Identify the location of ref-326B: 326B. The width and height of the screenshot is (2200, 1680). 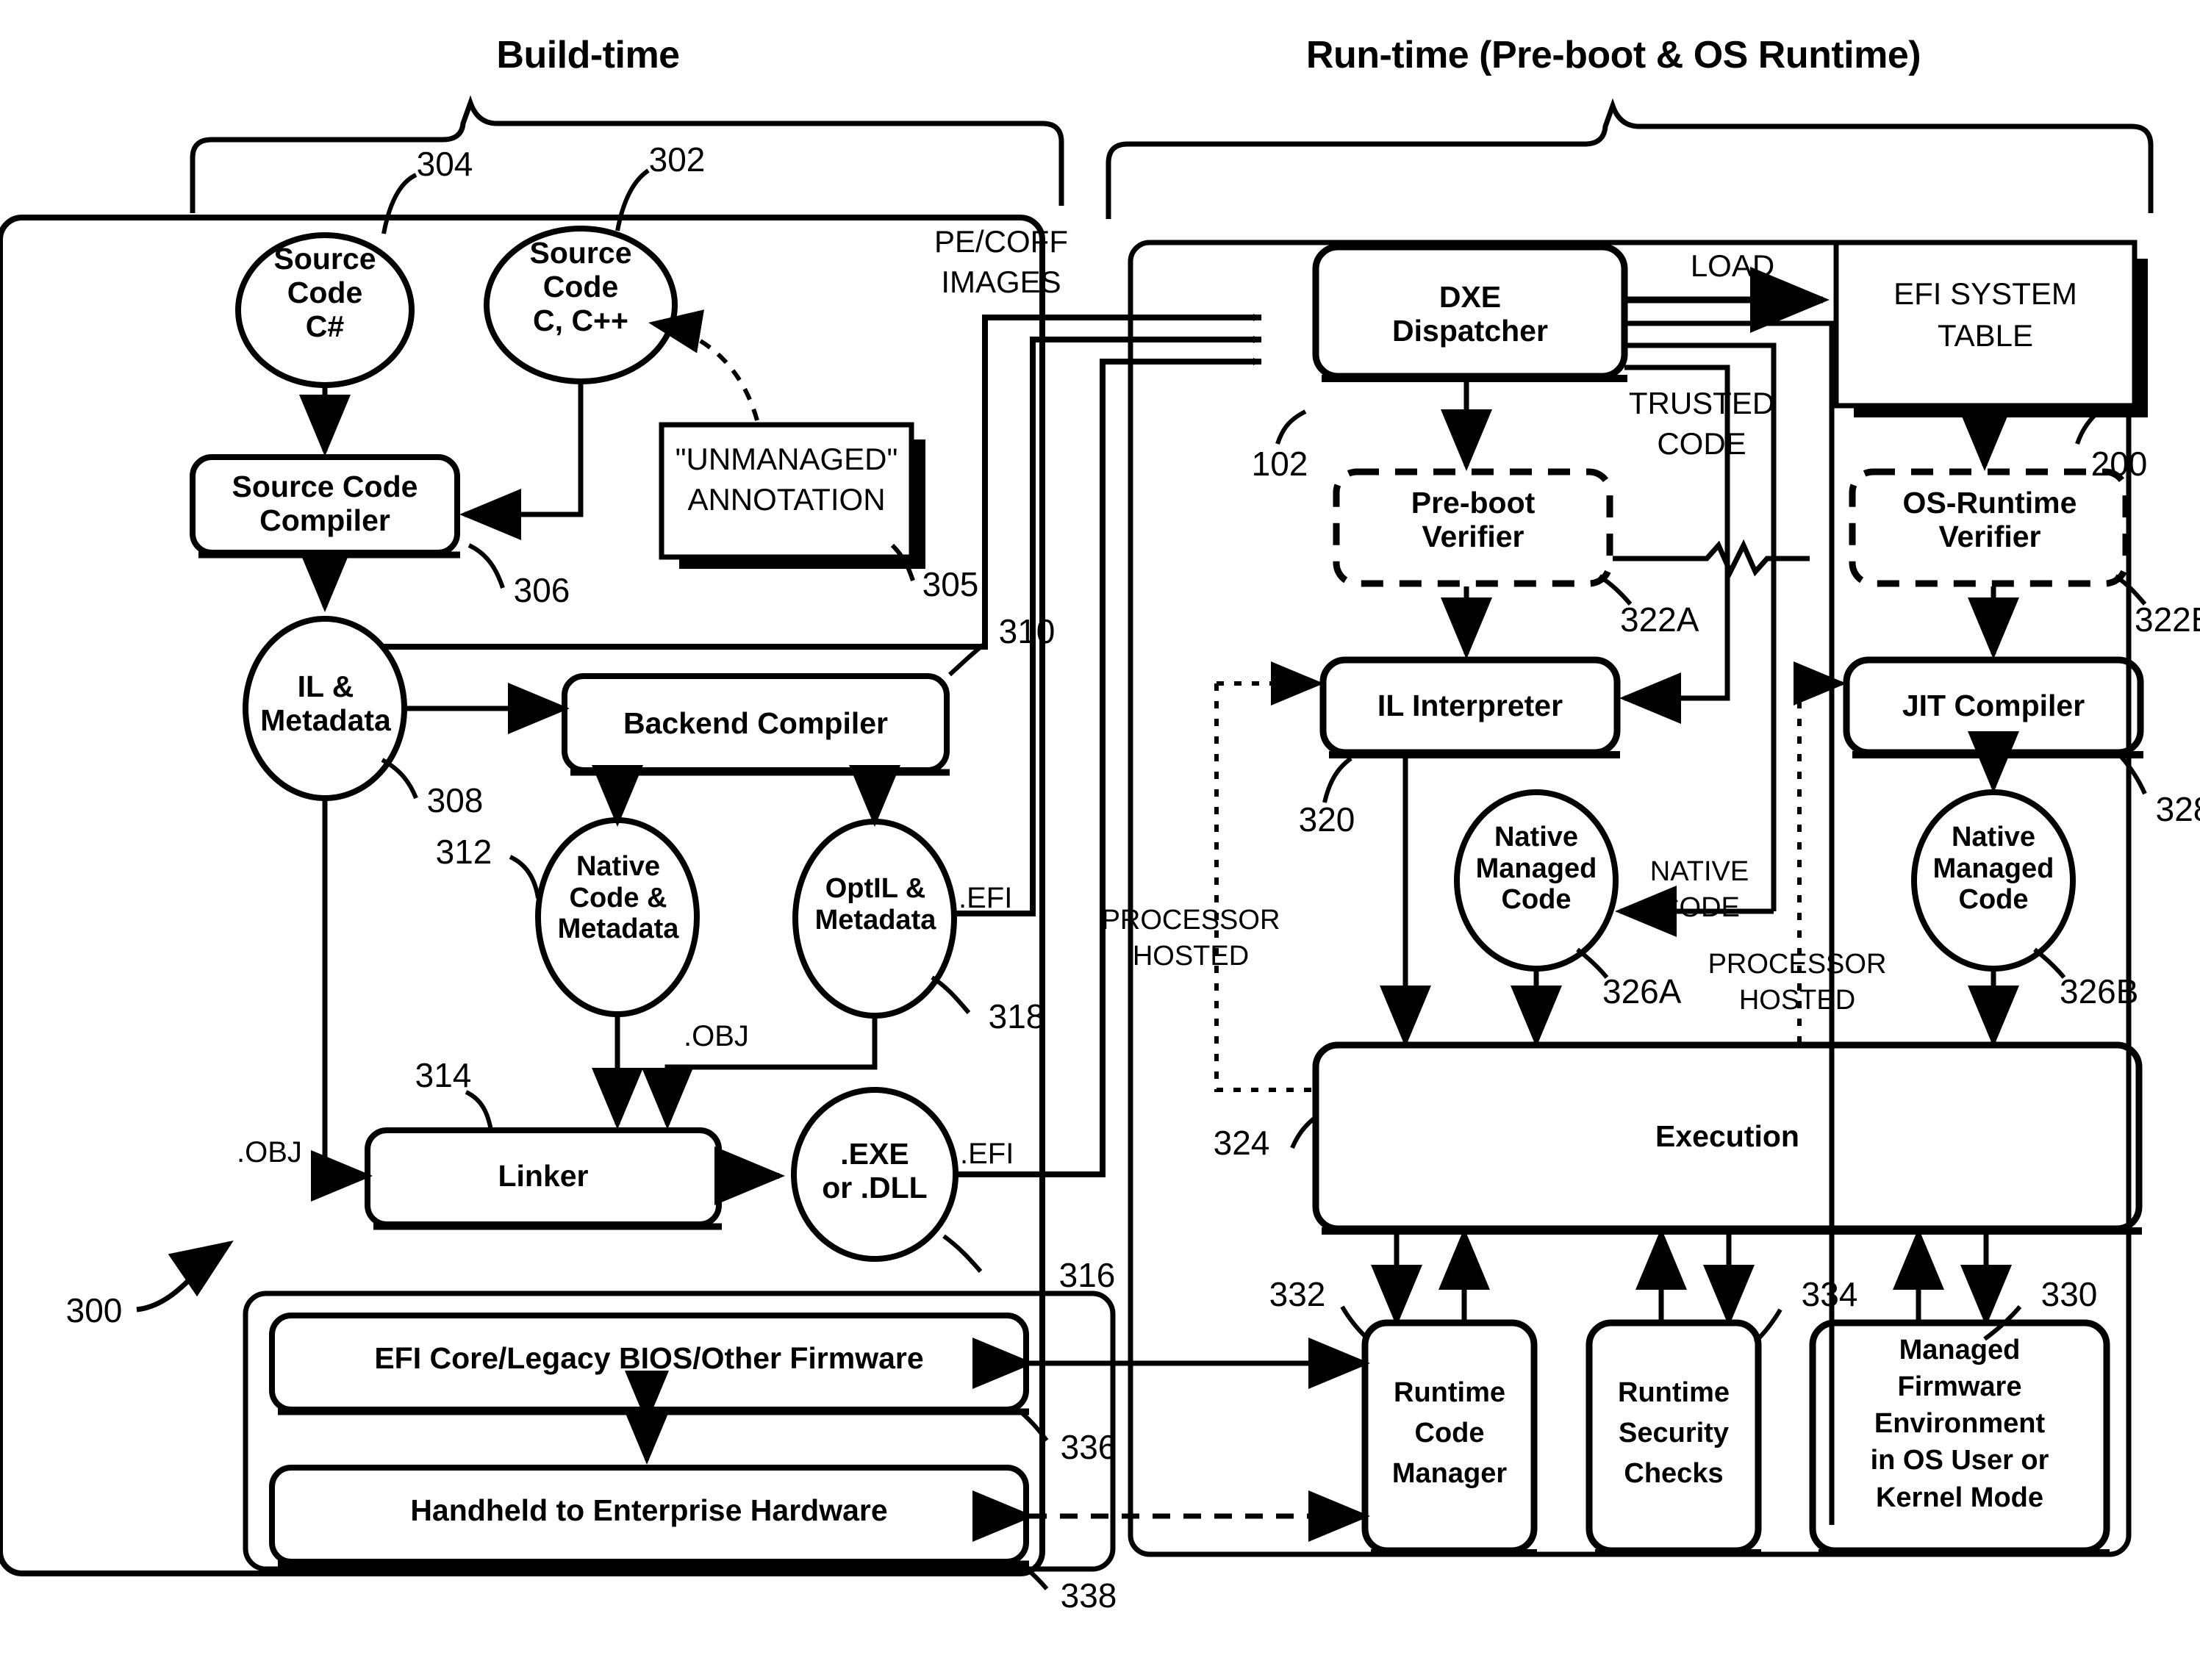
(2099, 991).